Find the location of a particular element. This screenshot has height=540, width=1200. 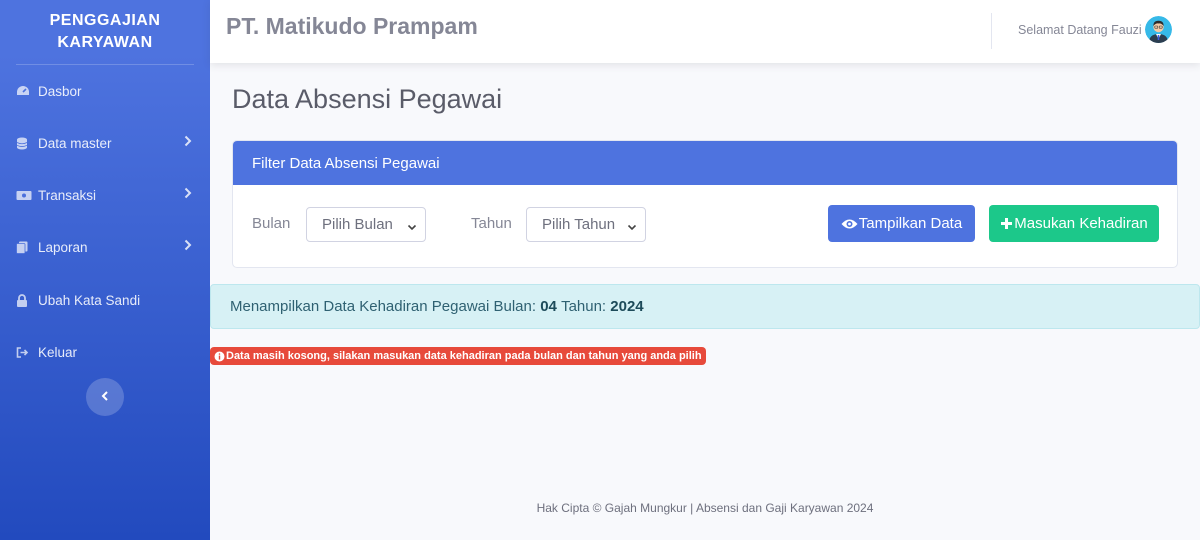

month-select: Pilih Bulan is located at coordinates (366, 224).